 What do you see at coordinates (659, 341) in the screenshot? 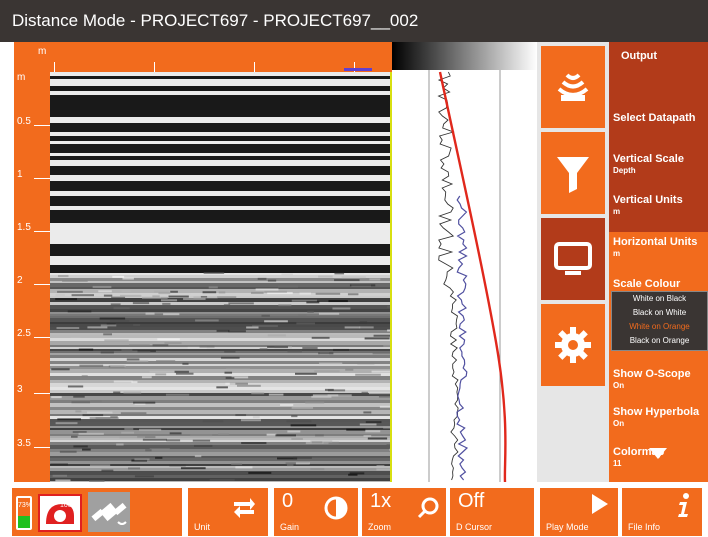
I see `dropdown-option: Black on Orange` at bounding box center [659, 341].